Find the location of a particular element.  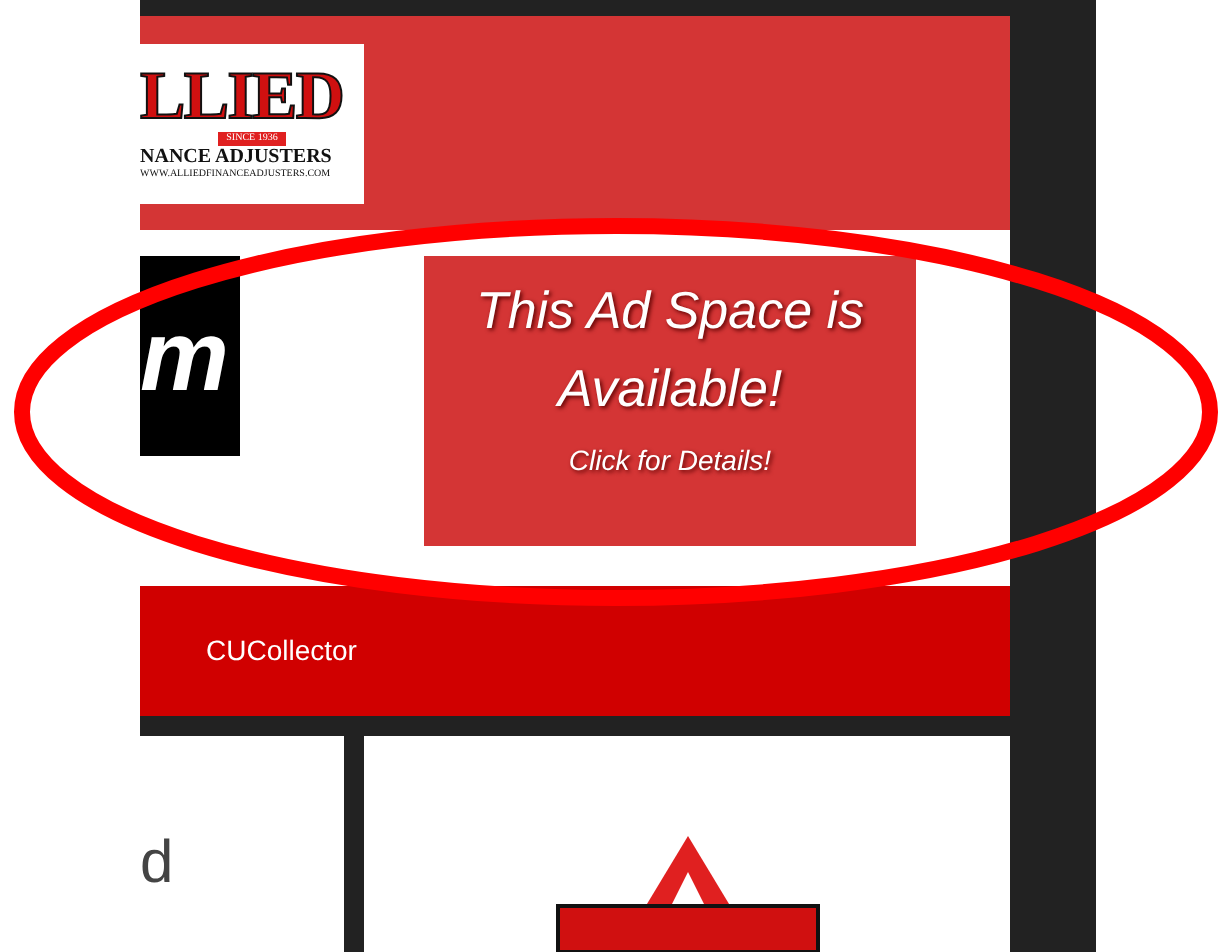

heading-text: d is located at coordinates (157, 863).